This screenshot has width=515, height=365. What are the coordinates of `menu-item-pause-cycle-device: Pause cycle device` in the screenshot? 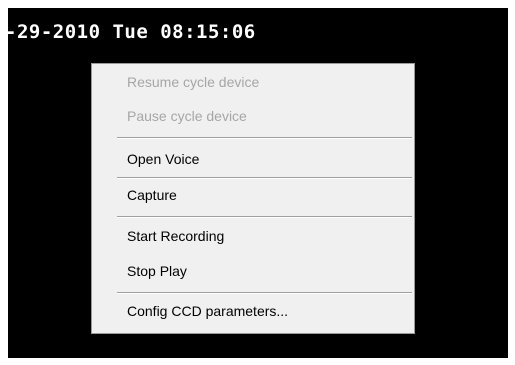 It's located at (253, 116).